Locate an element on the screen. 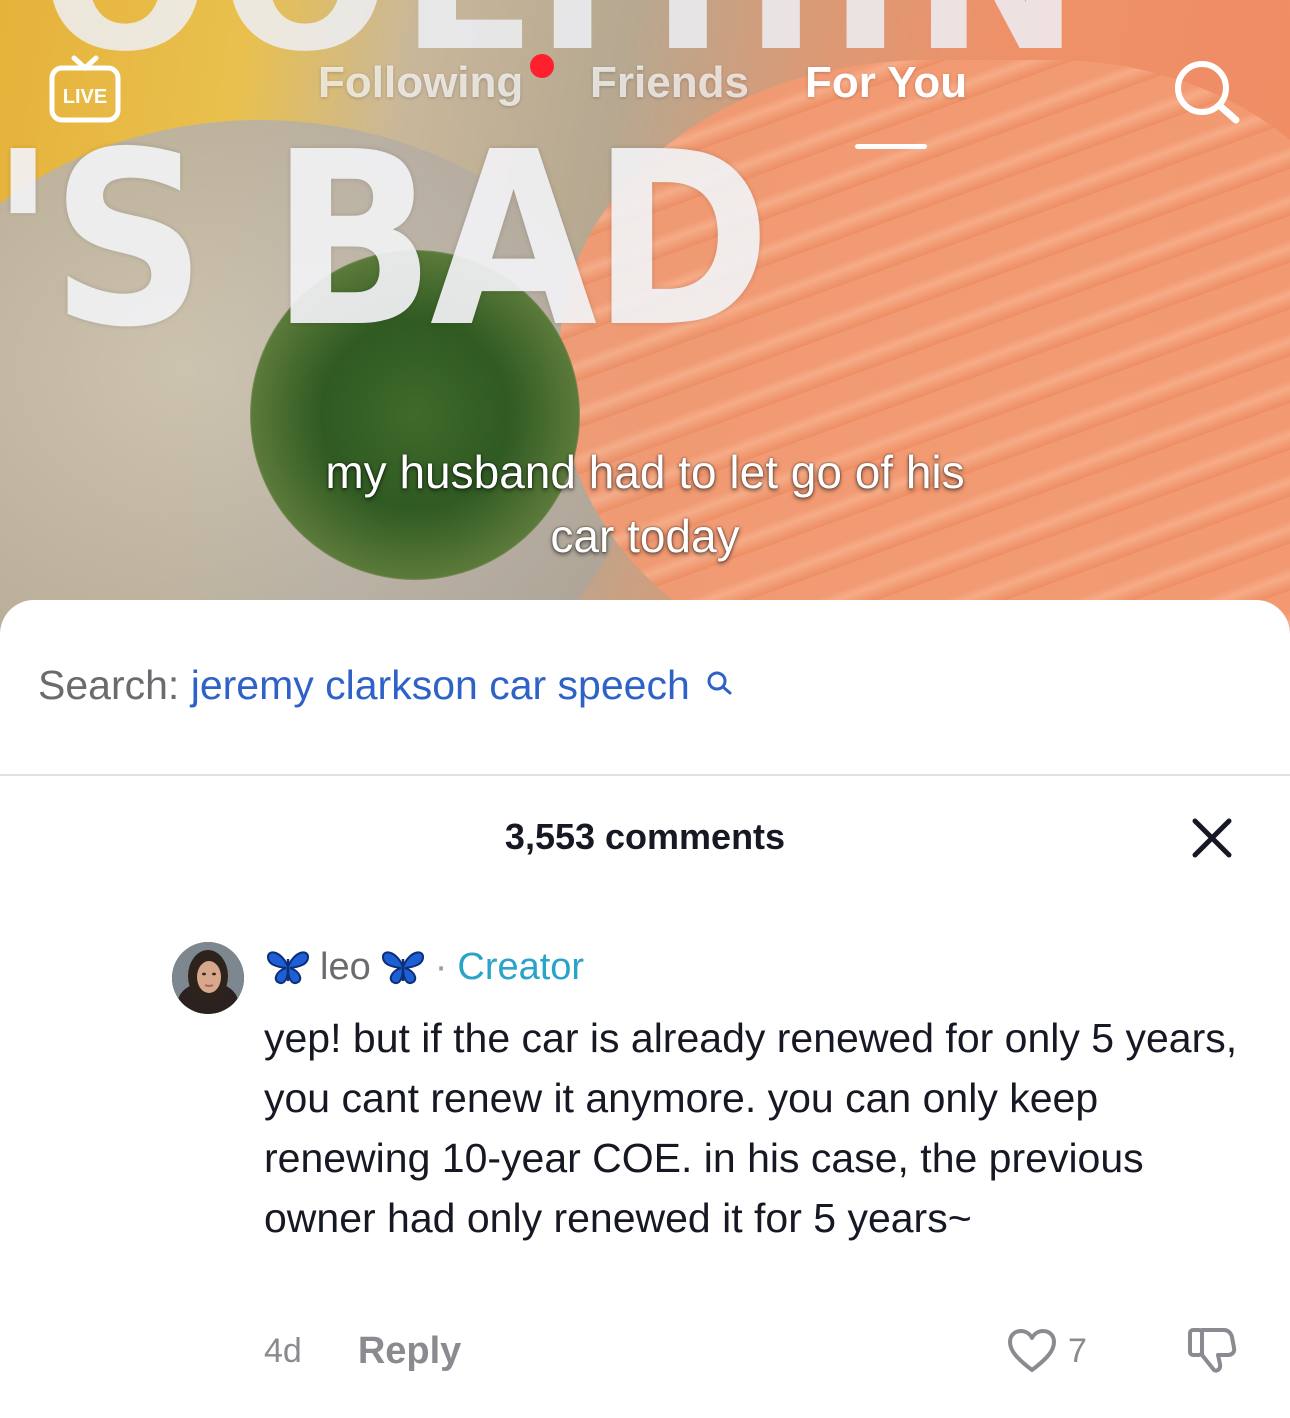 The width and height of the screenshot is (1290, 1418). like-count: 7 is located at coordinates (1077, 1351).